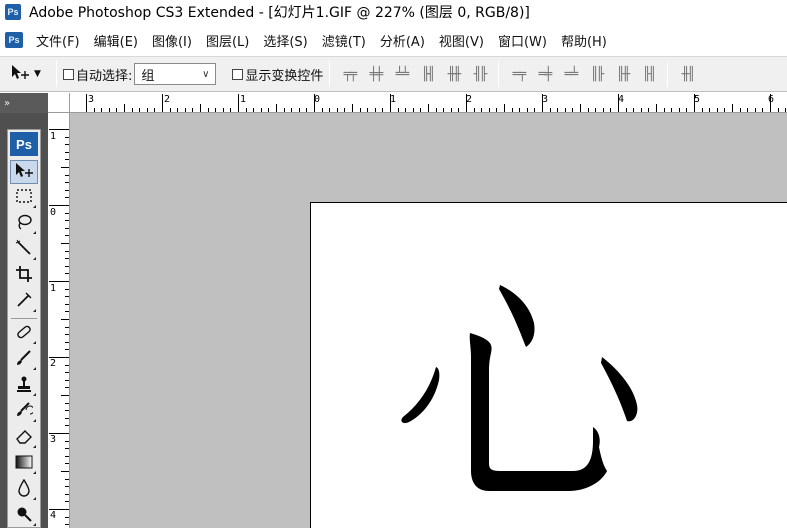 This screenshot has width=787, height=528. Describe the element at coordinates (648, 74) in the screenshot. I see `distribute-right-icon: ║╢` at that location.